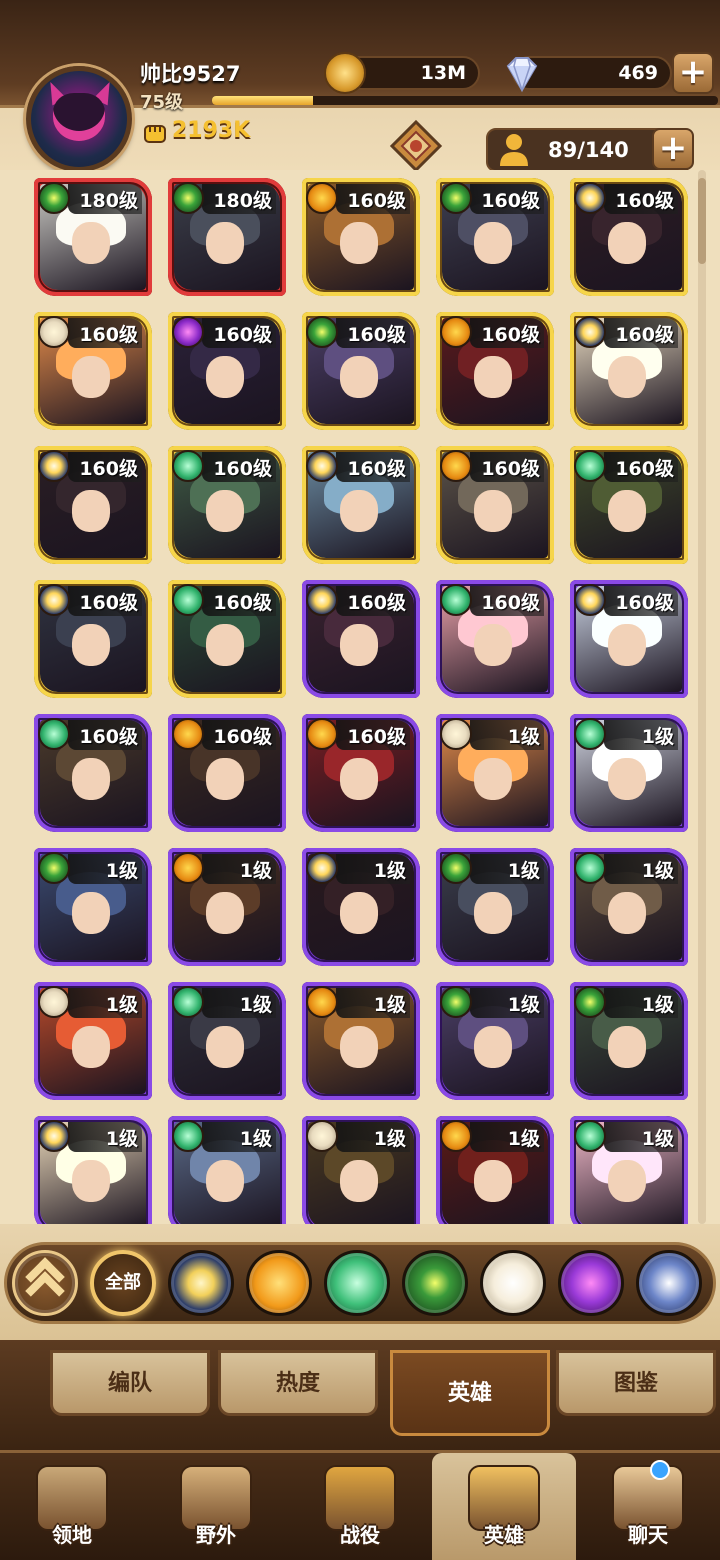 This screenshot has width=720, height=1560. I want to click on filter-dimensional-button, so click(669, 1283).